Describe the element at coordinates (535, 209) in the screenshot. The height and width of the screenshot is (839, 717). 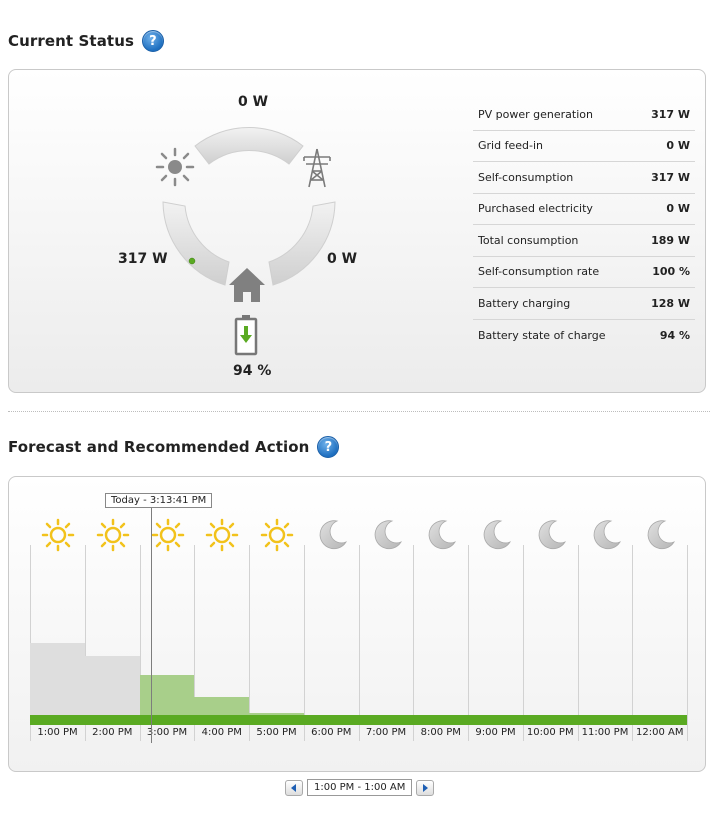
I see `metric-label: Purchased electricity` at that location.